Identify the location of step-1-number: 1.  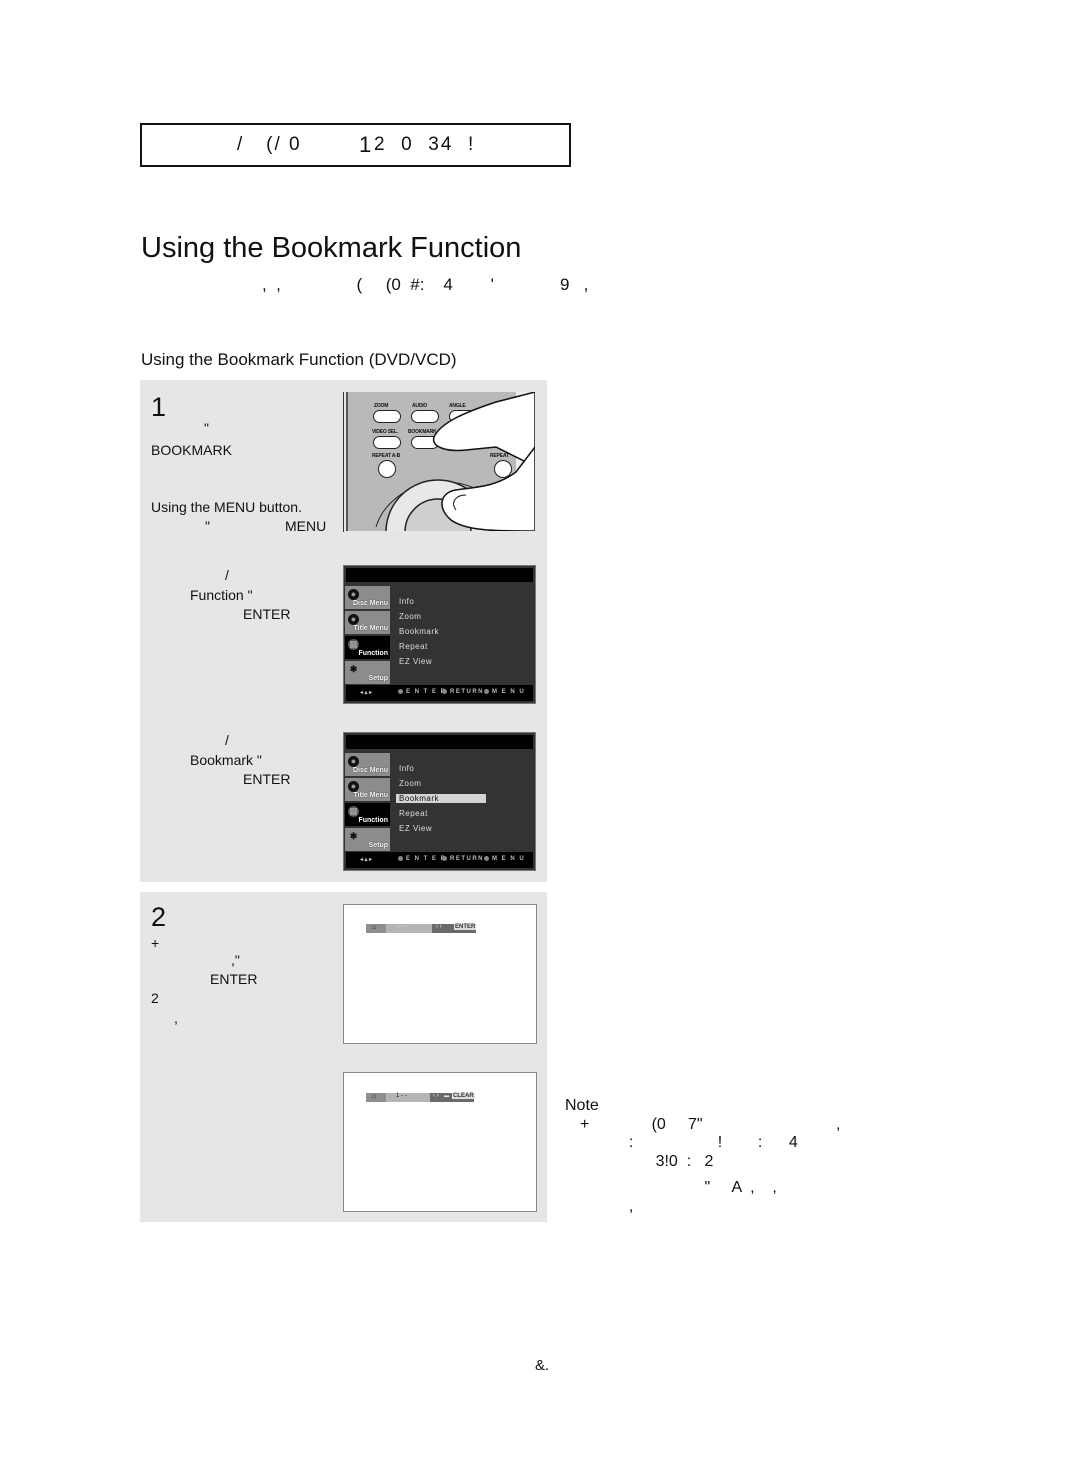
(159, 407).